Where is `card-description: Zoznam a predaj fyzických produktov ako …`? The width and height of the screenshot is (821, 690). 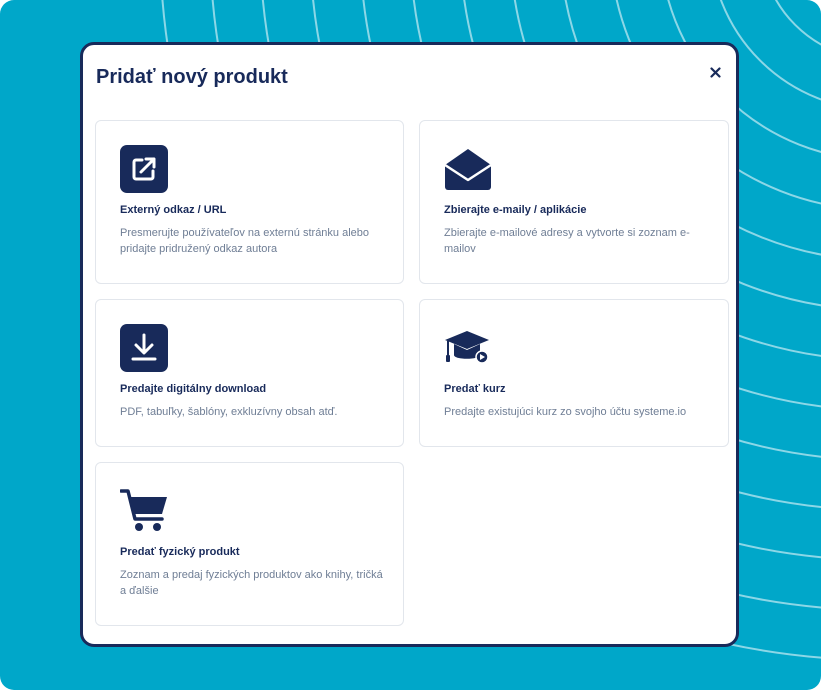 card-description: Zoznam a predaj fyzických produktov ako … is located at coordinates (251, 583).